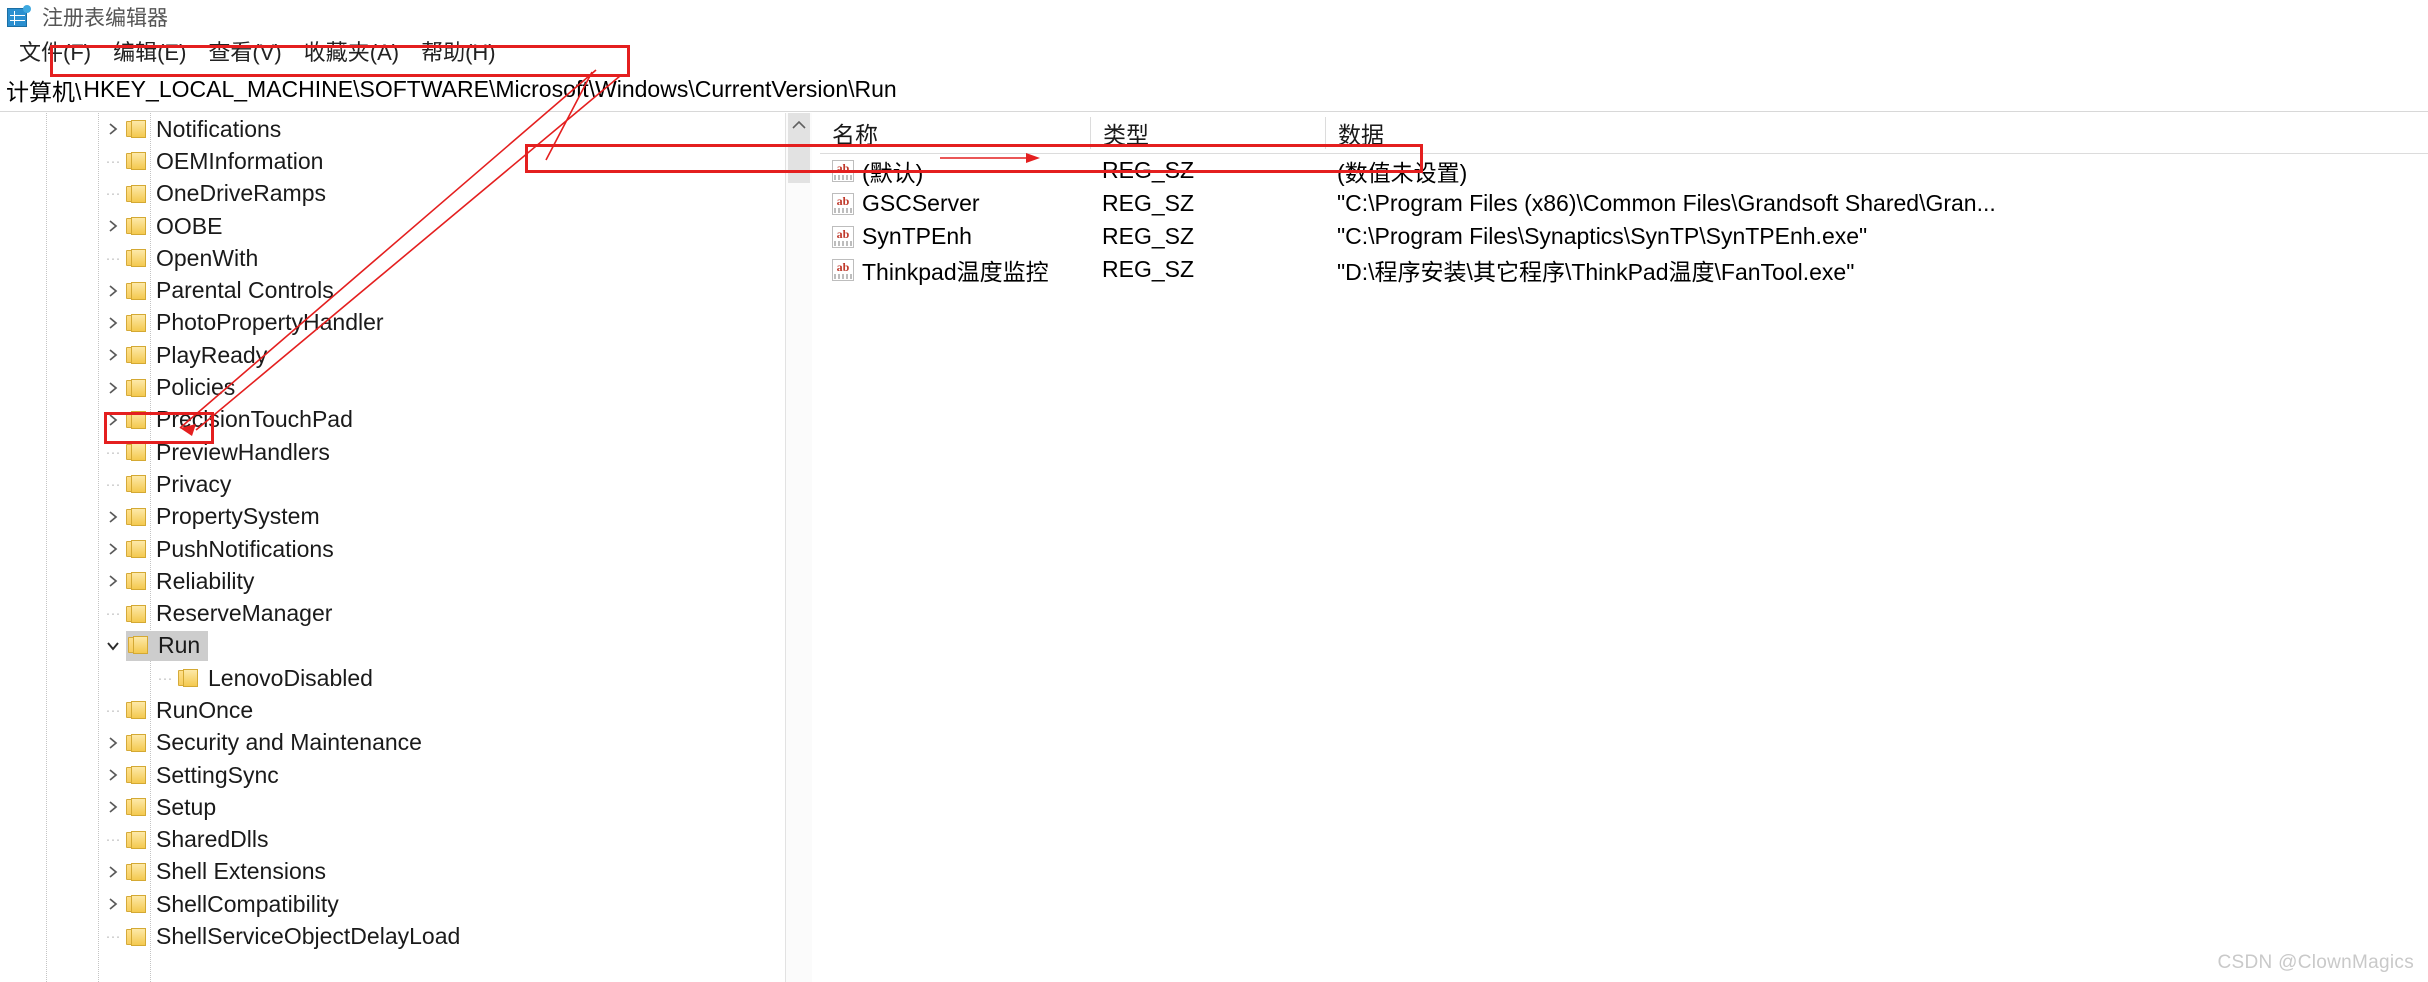  What do you see at coordinates (406, 678) in the screenshot?
I see `tree-item-lenovodisabled: ··· LenovoDisabled` at bounding box center [406, 678].